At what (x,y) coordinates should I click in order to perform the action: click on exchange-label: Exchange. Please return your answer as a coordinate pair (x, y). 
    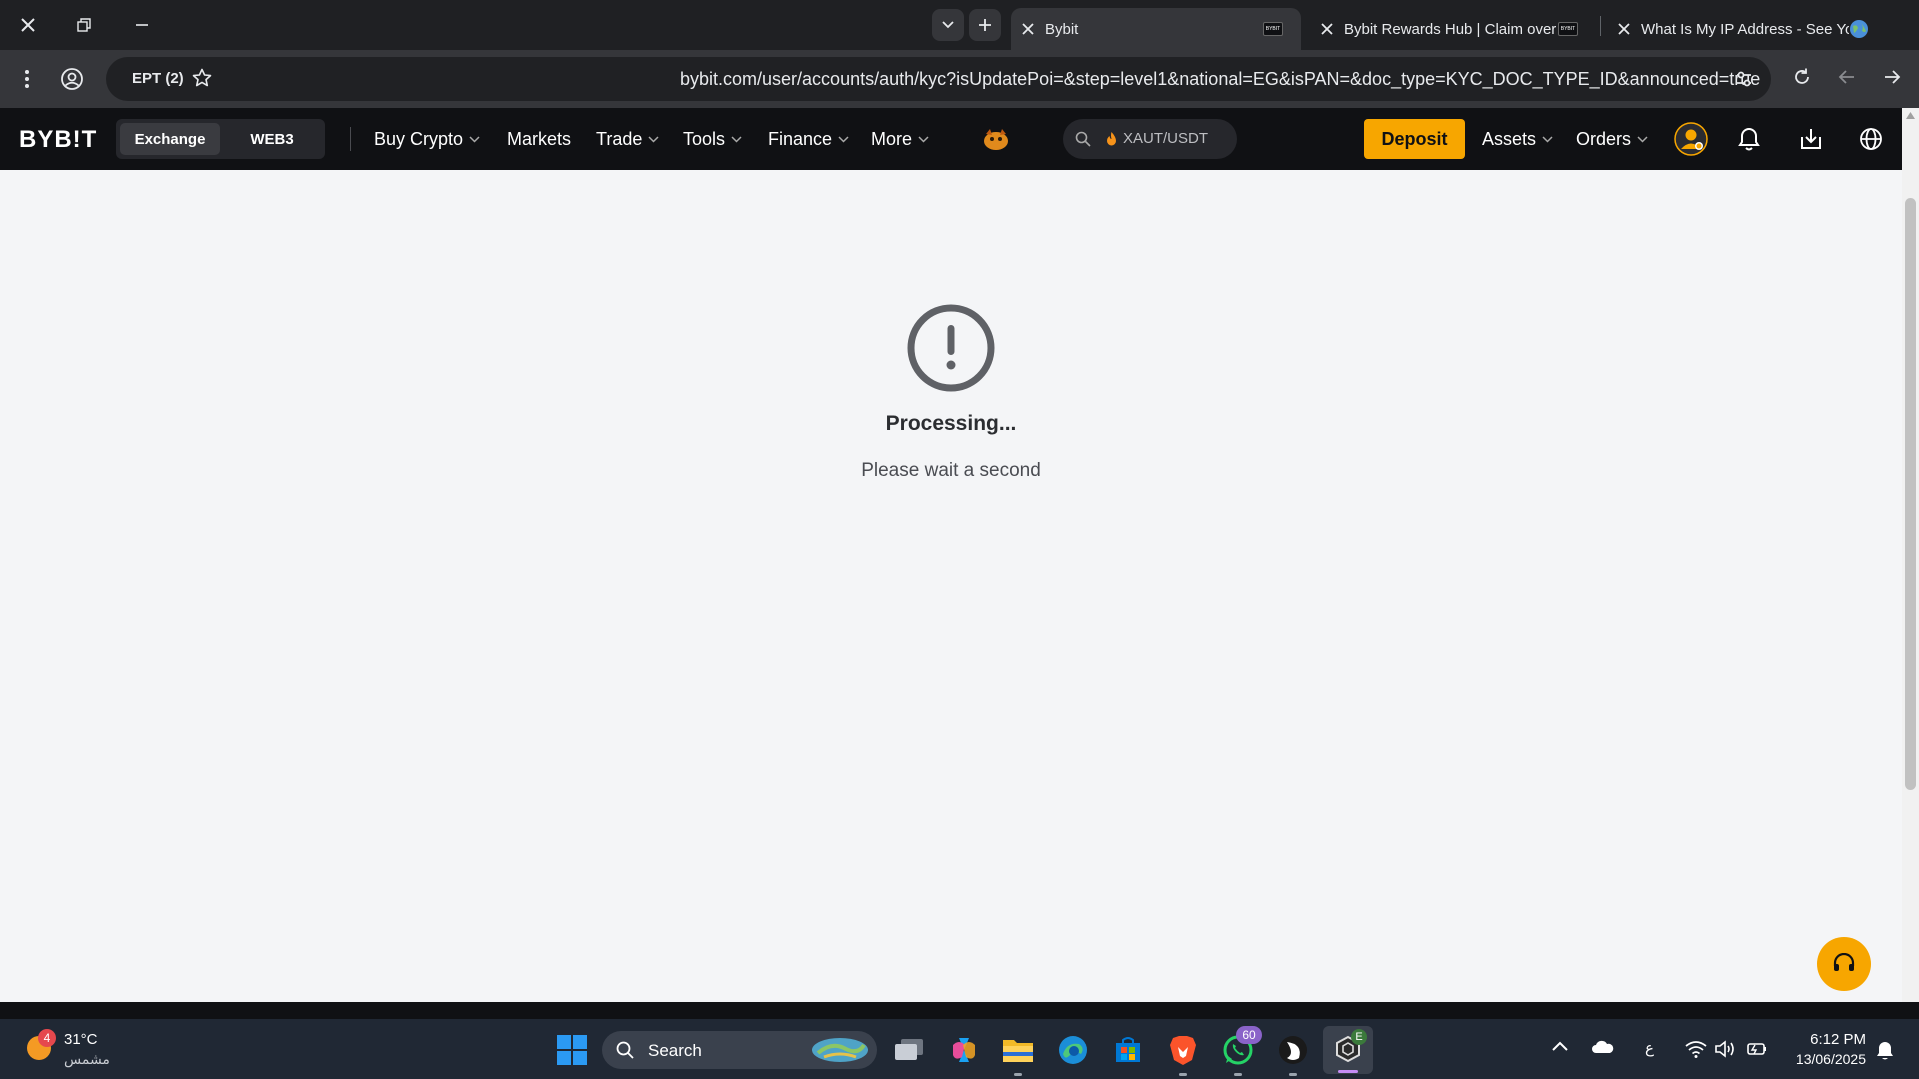
    Looking at the image, I should click on (170, 139).